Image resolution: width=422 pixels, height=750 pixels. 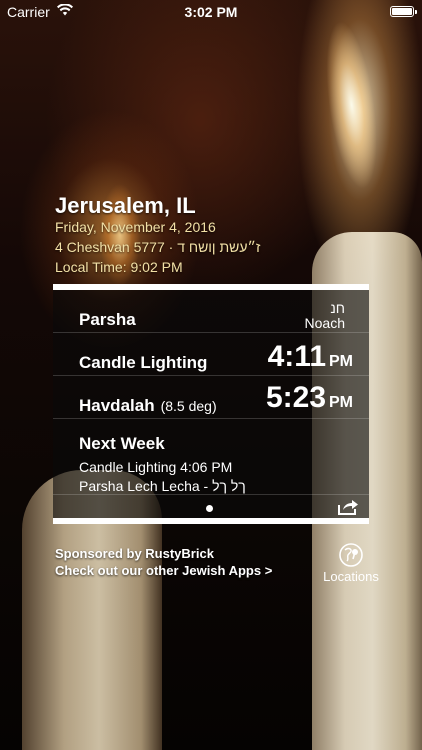 I want to click on share-icon, so click(x=348, y=506).